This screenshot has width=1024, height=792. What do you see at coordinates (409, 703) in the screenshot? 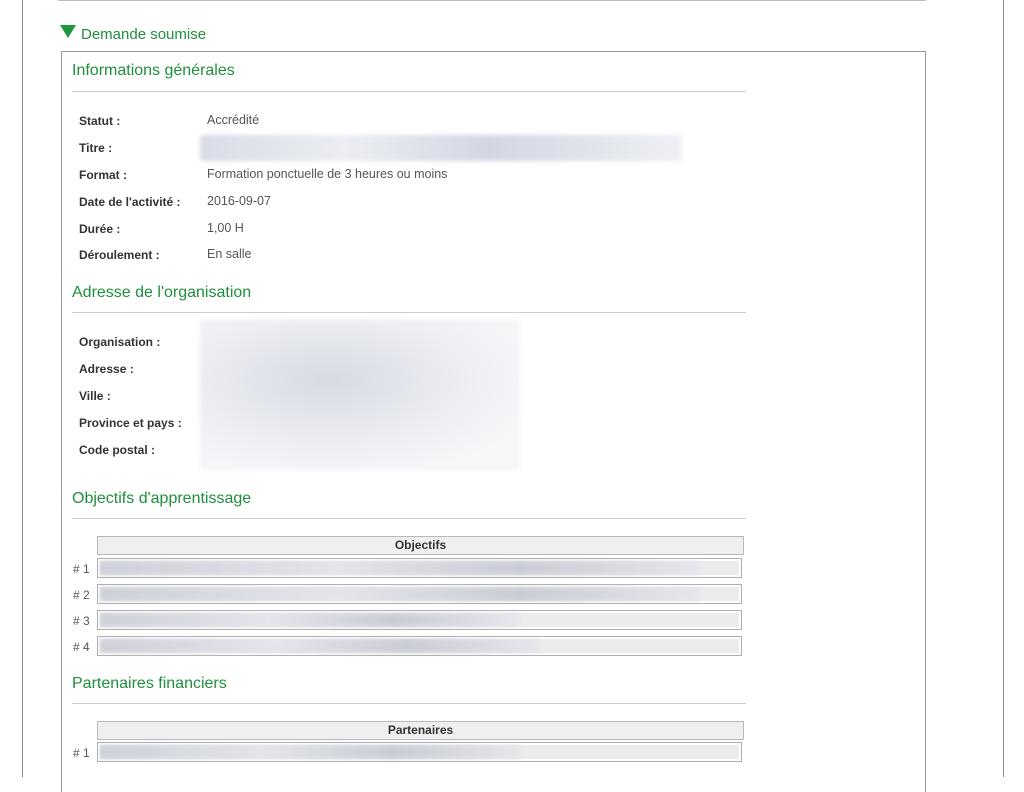
I see `partners-rule` at bounding box center [409, 703].